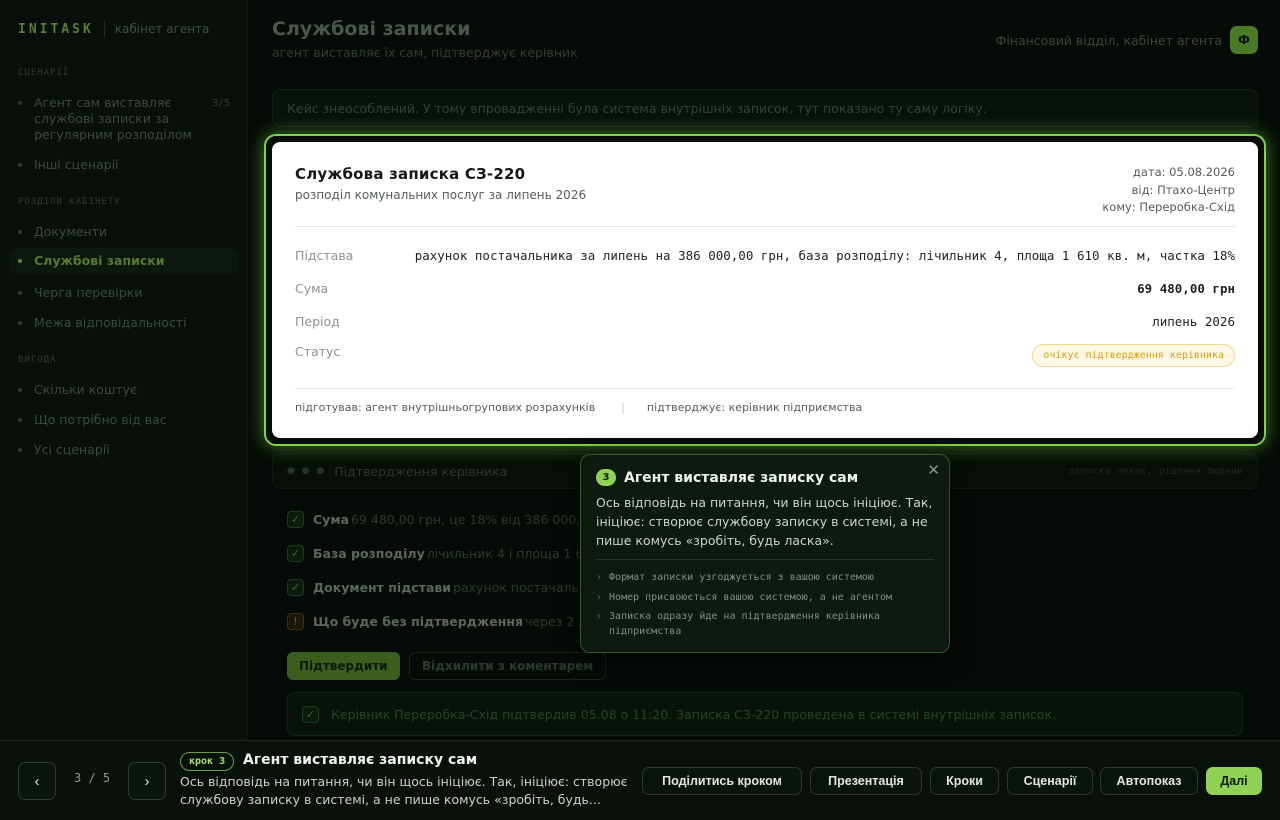 This screenshot has width=1280, height=820. What do you see at coordinates (1149, 781) in the screenshot?
I see `autoplay-button: Автопоказ` at bounding box center [1149, 781].